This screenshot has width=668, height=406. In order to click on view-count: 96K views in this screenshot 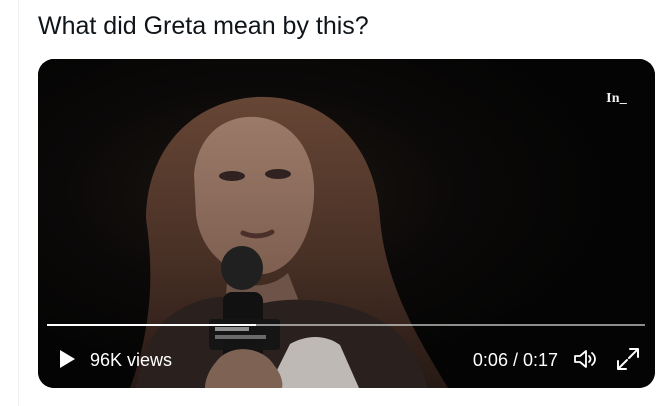, I will do `click(131, 360)`.